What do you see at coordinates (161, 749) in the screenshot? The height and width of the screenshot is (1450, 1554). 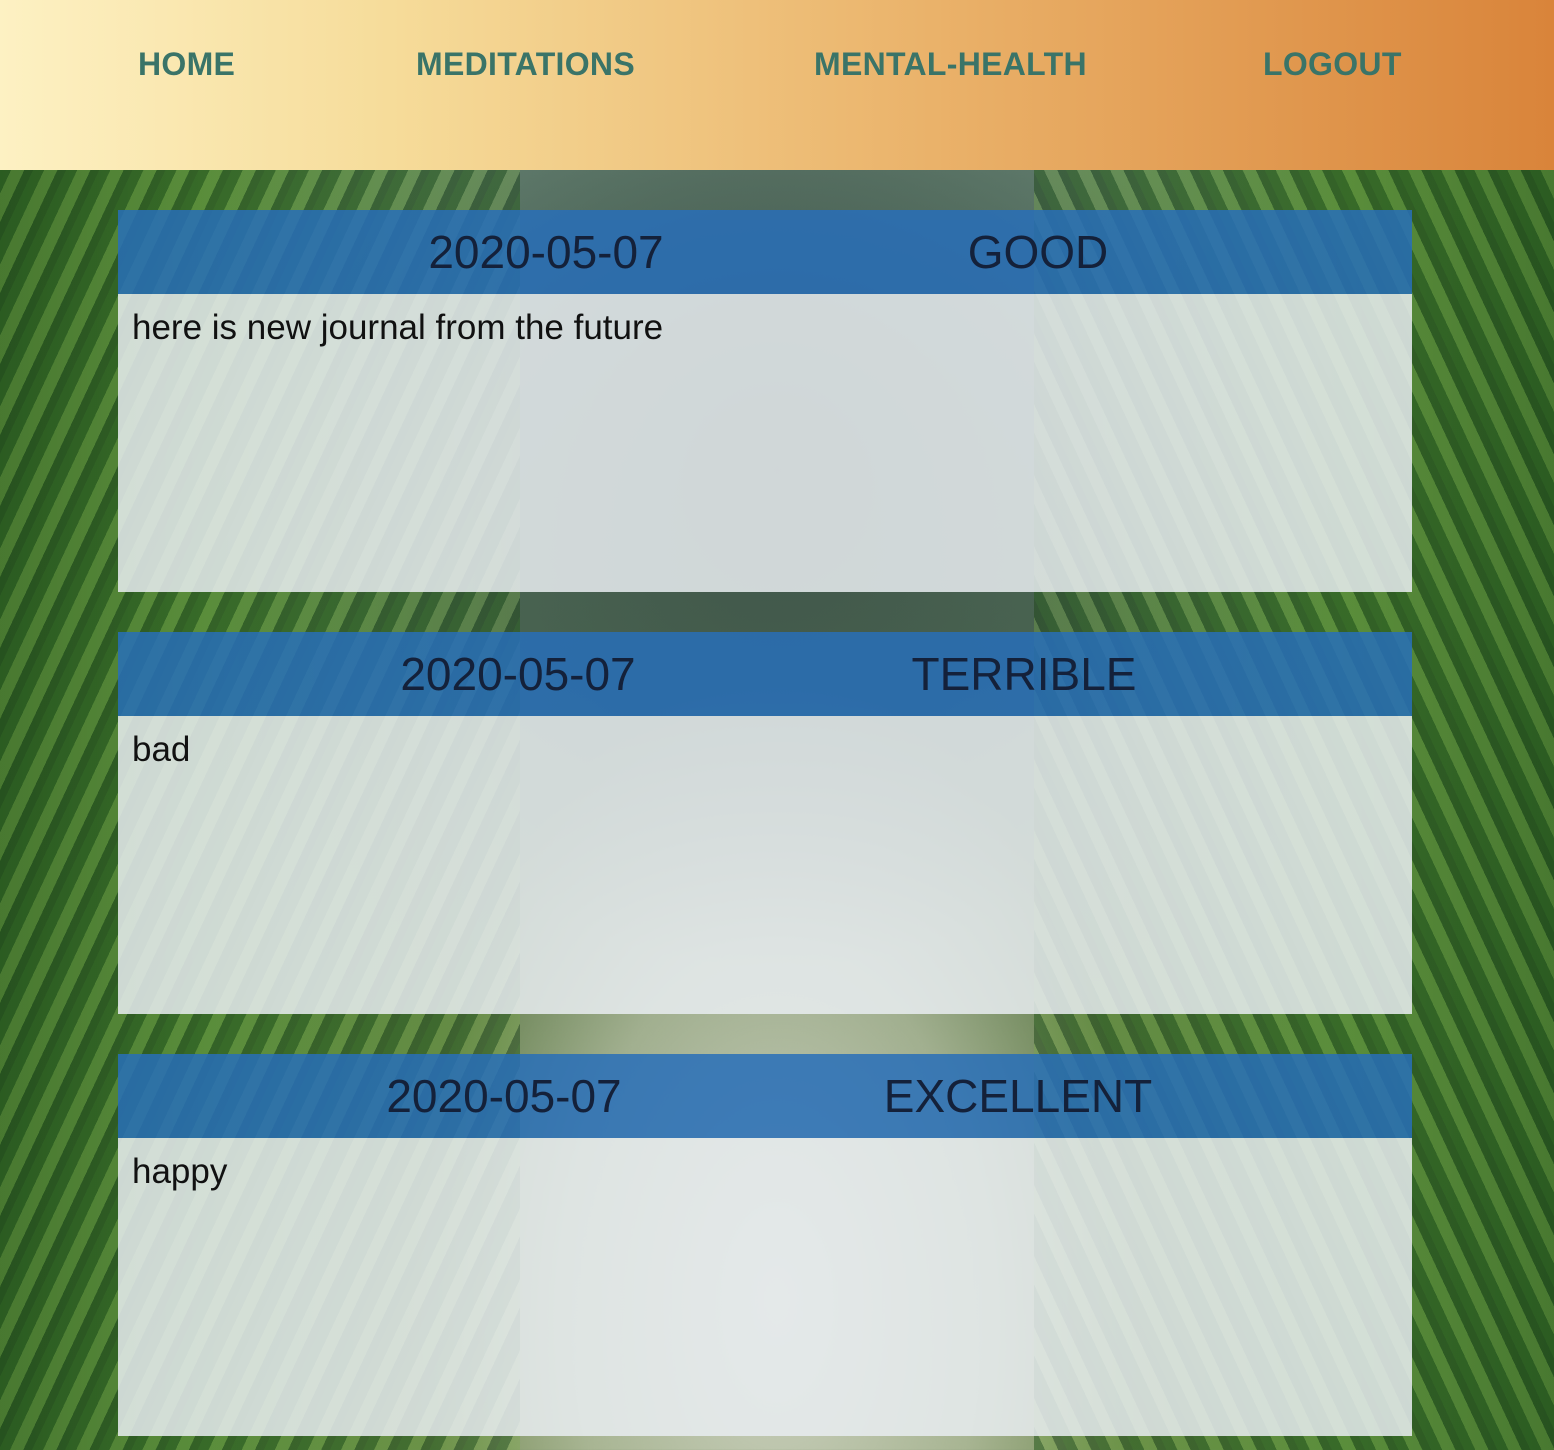 I see `journal-entry-text: bad` at bounding box center [161, 749].